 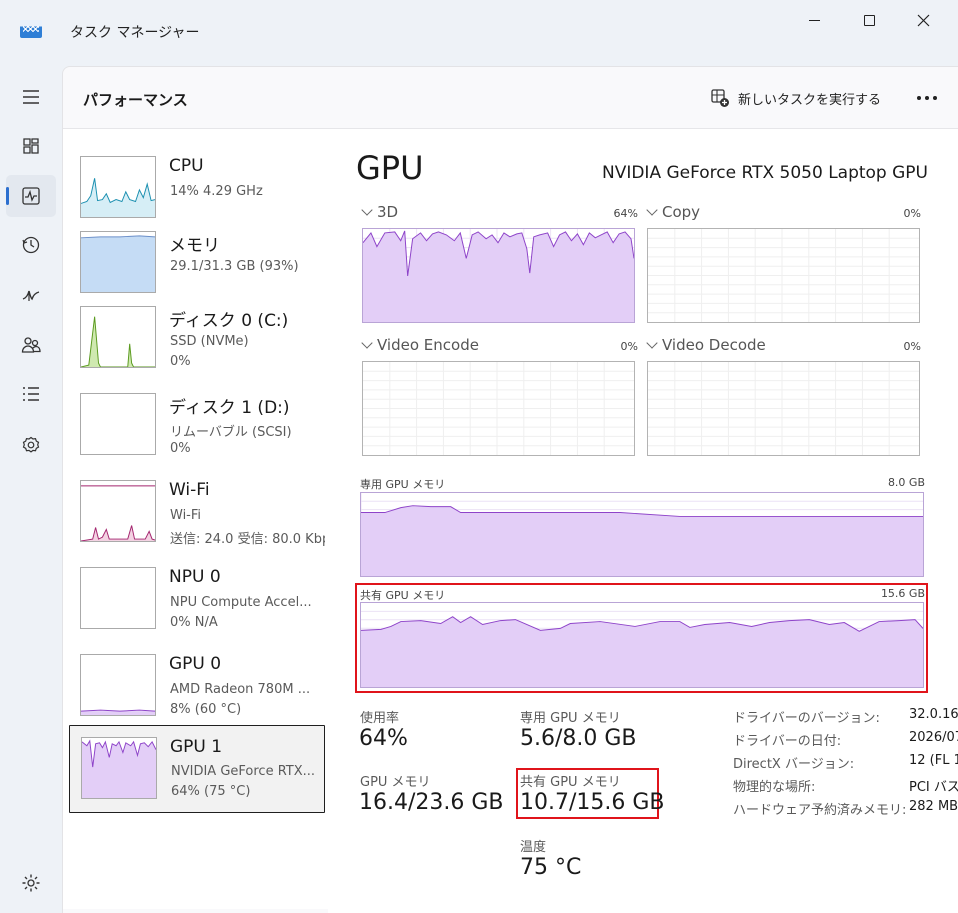 I want to click on nav-settings, so click(x=31, y=883).